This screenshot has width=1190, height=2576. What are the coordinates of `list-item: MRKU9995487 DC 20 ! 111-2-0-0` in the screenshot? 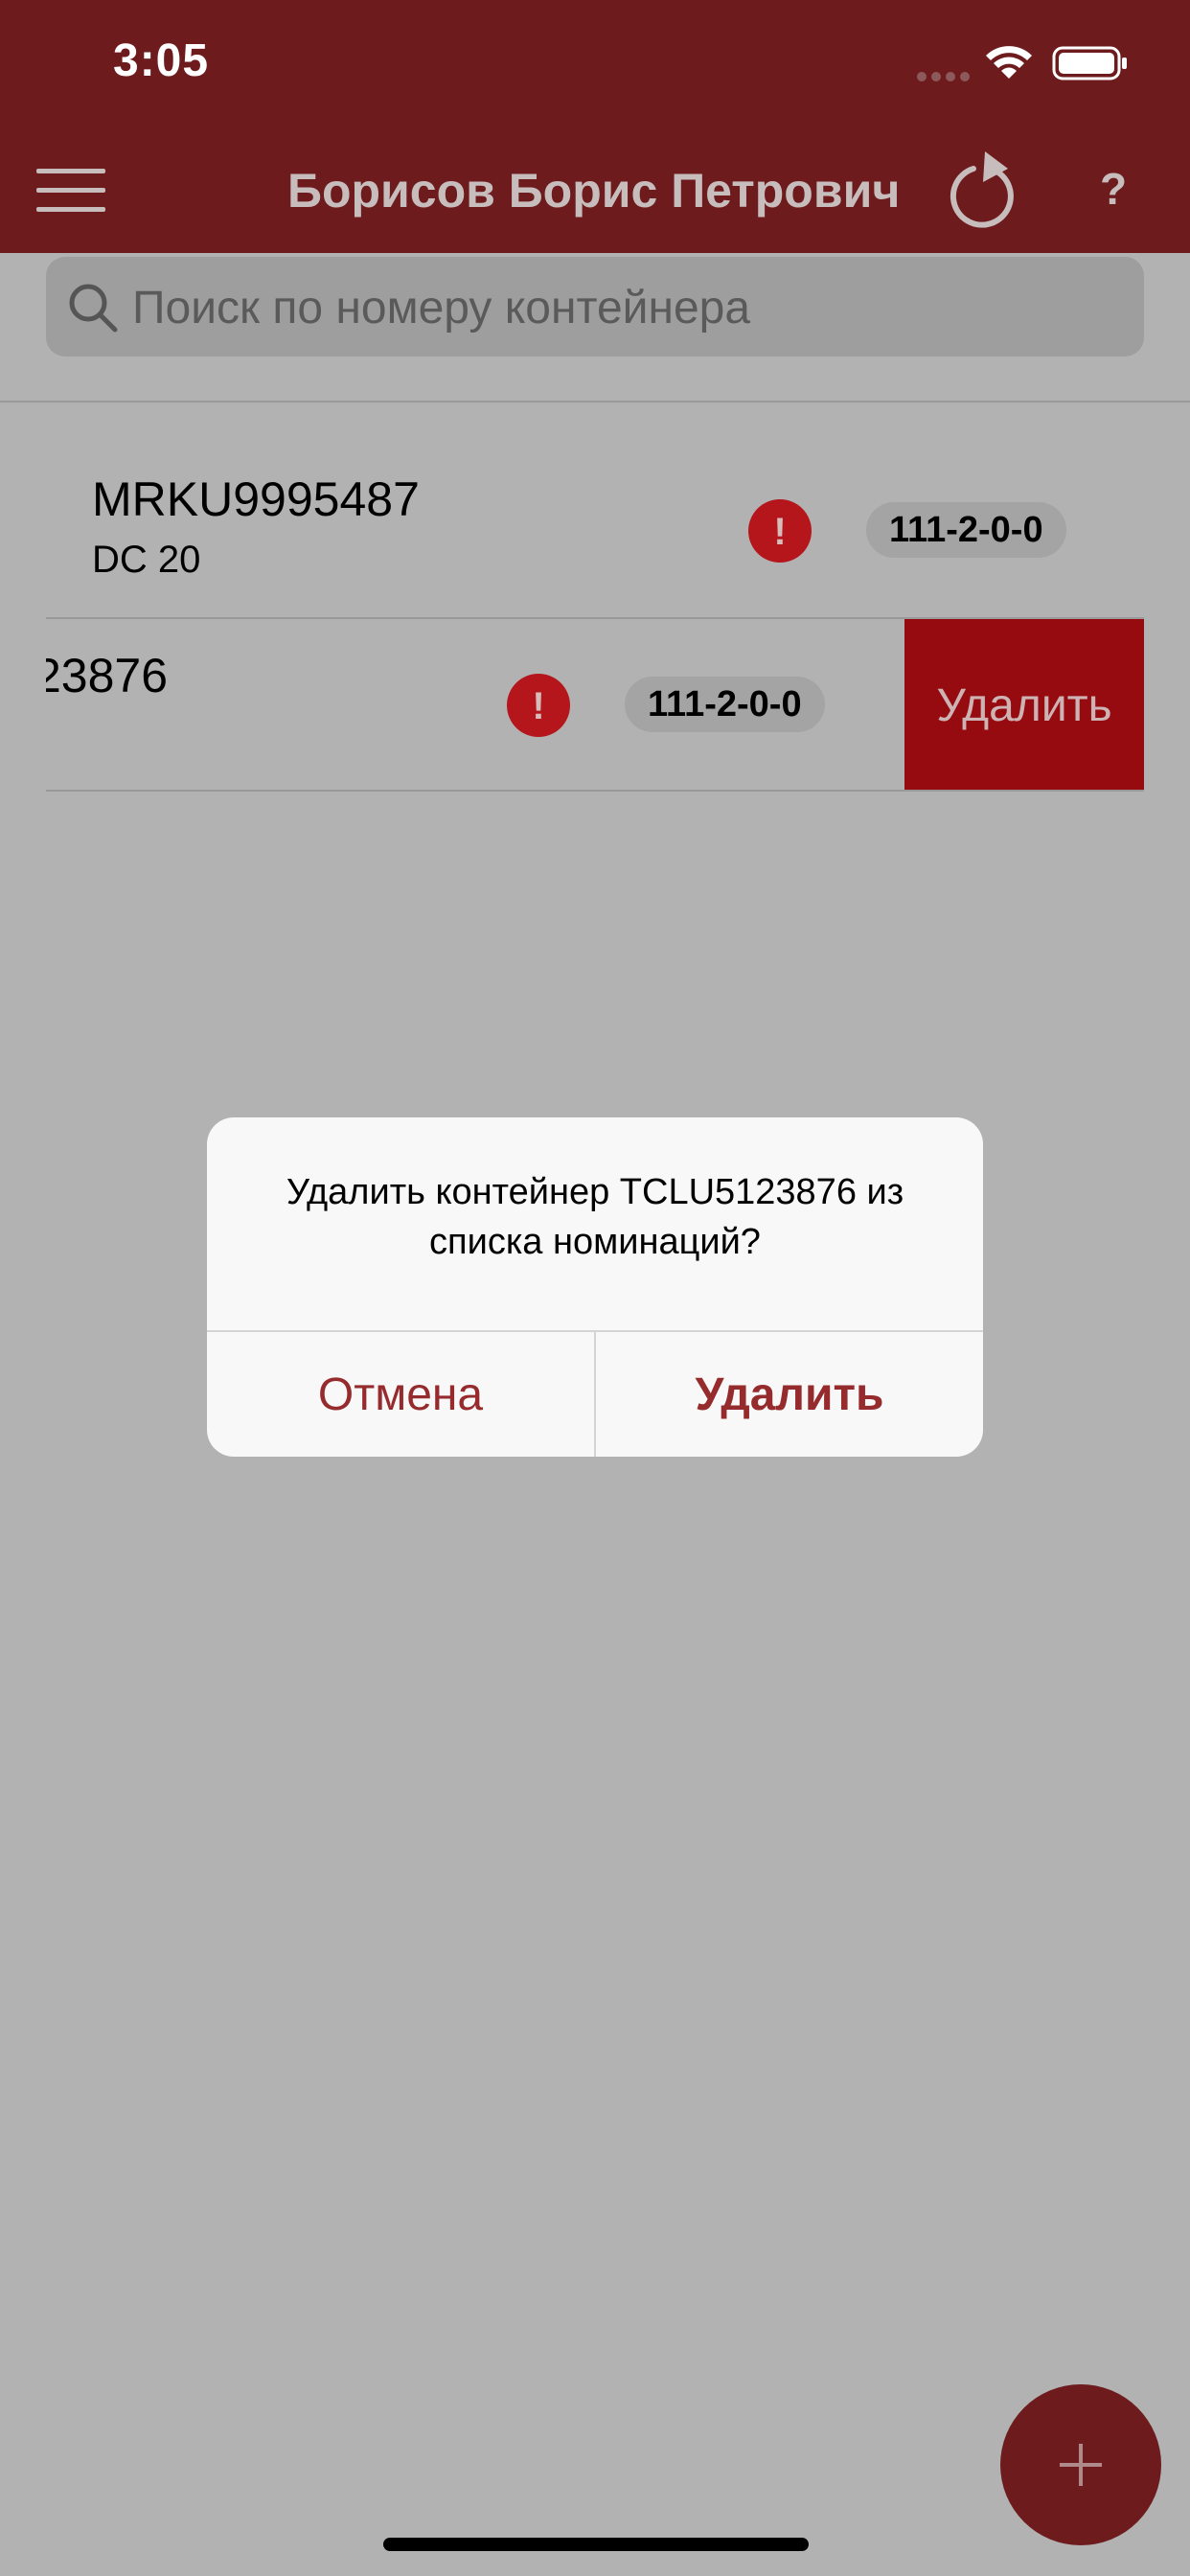 It's located at (595, 534).